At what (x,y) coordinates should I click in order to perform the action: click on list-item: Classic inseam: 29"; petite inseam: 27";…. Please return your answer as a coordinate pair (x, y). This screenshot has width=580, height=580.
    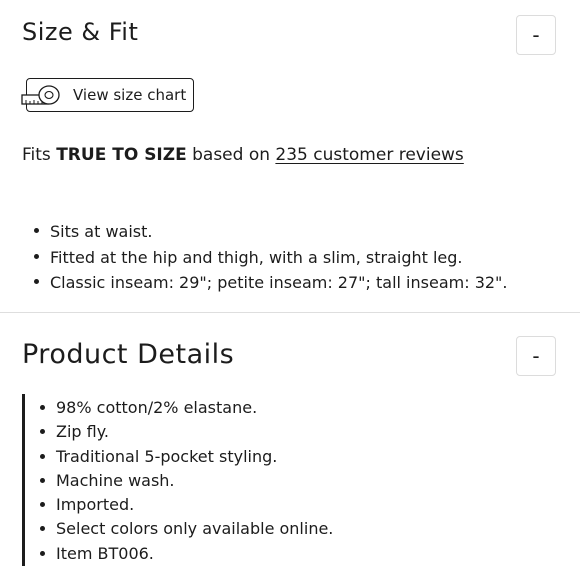
    Looking at the image, I should click on (270, 283).